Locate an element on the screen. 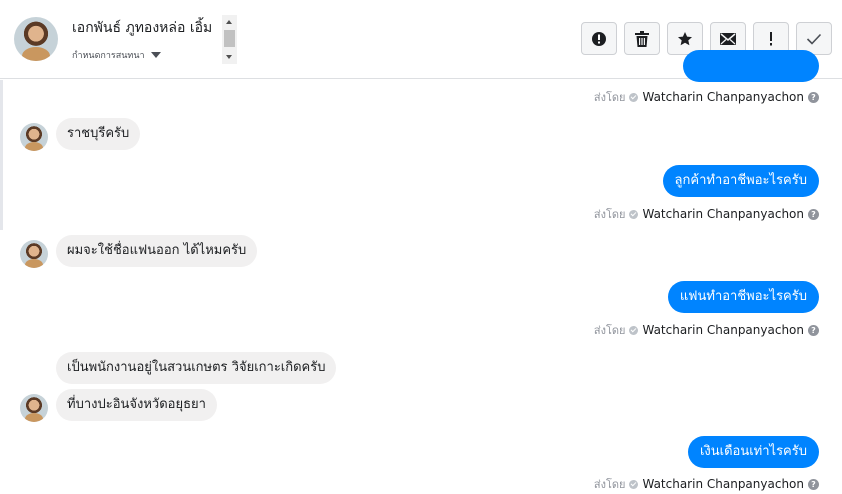 Image resolution: width=842 pixels, height=494 pixels. check-icon is located at coordinates (814, 39).